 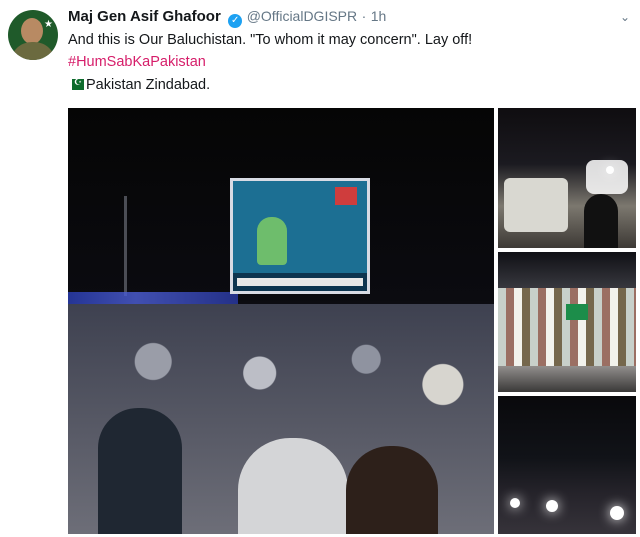 I want to click on verified-badge-icon: ✓, so click(x=235, y=21).